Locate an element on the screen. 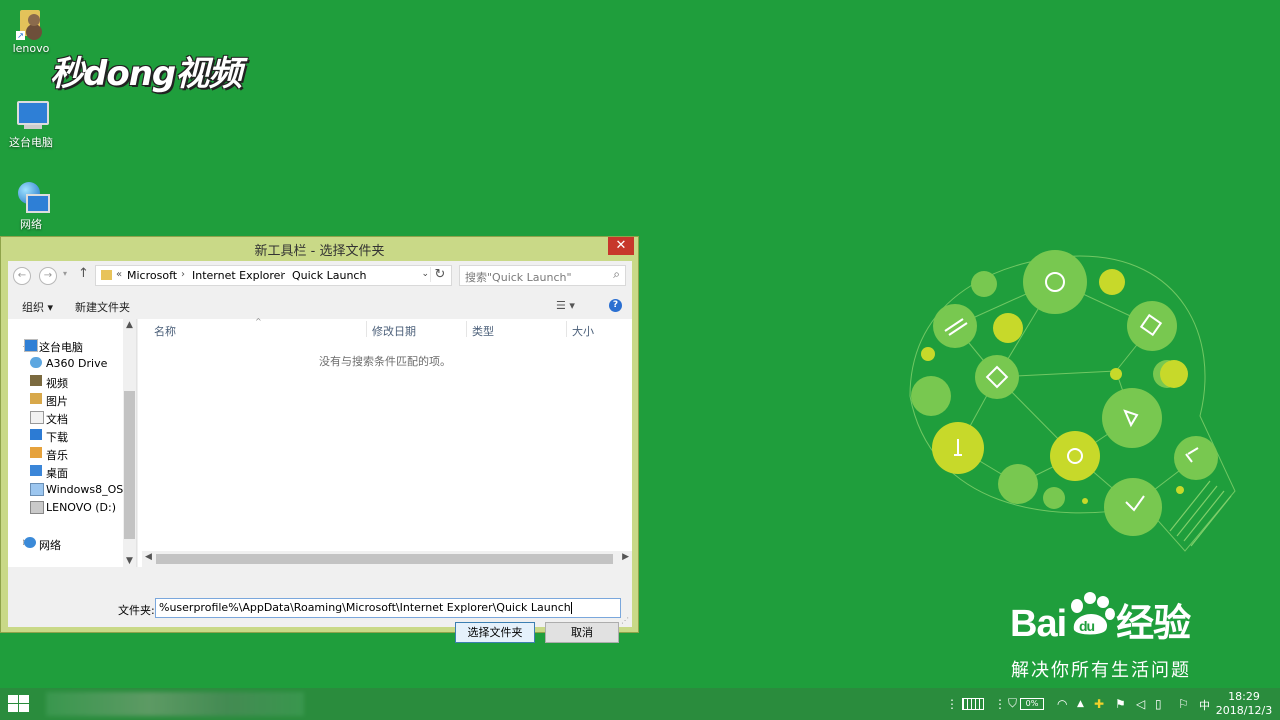  flag-icon: ⚐ is located at coordinates (1183, 704).